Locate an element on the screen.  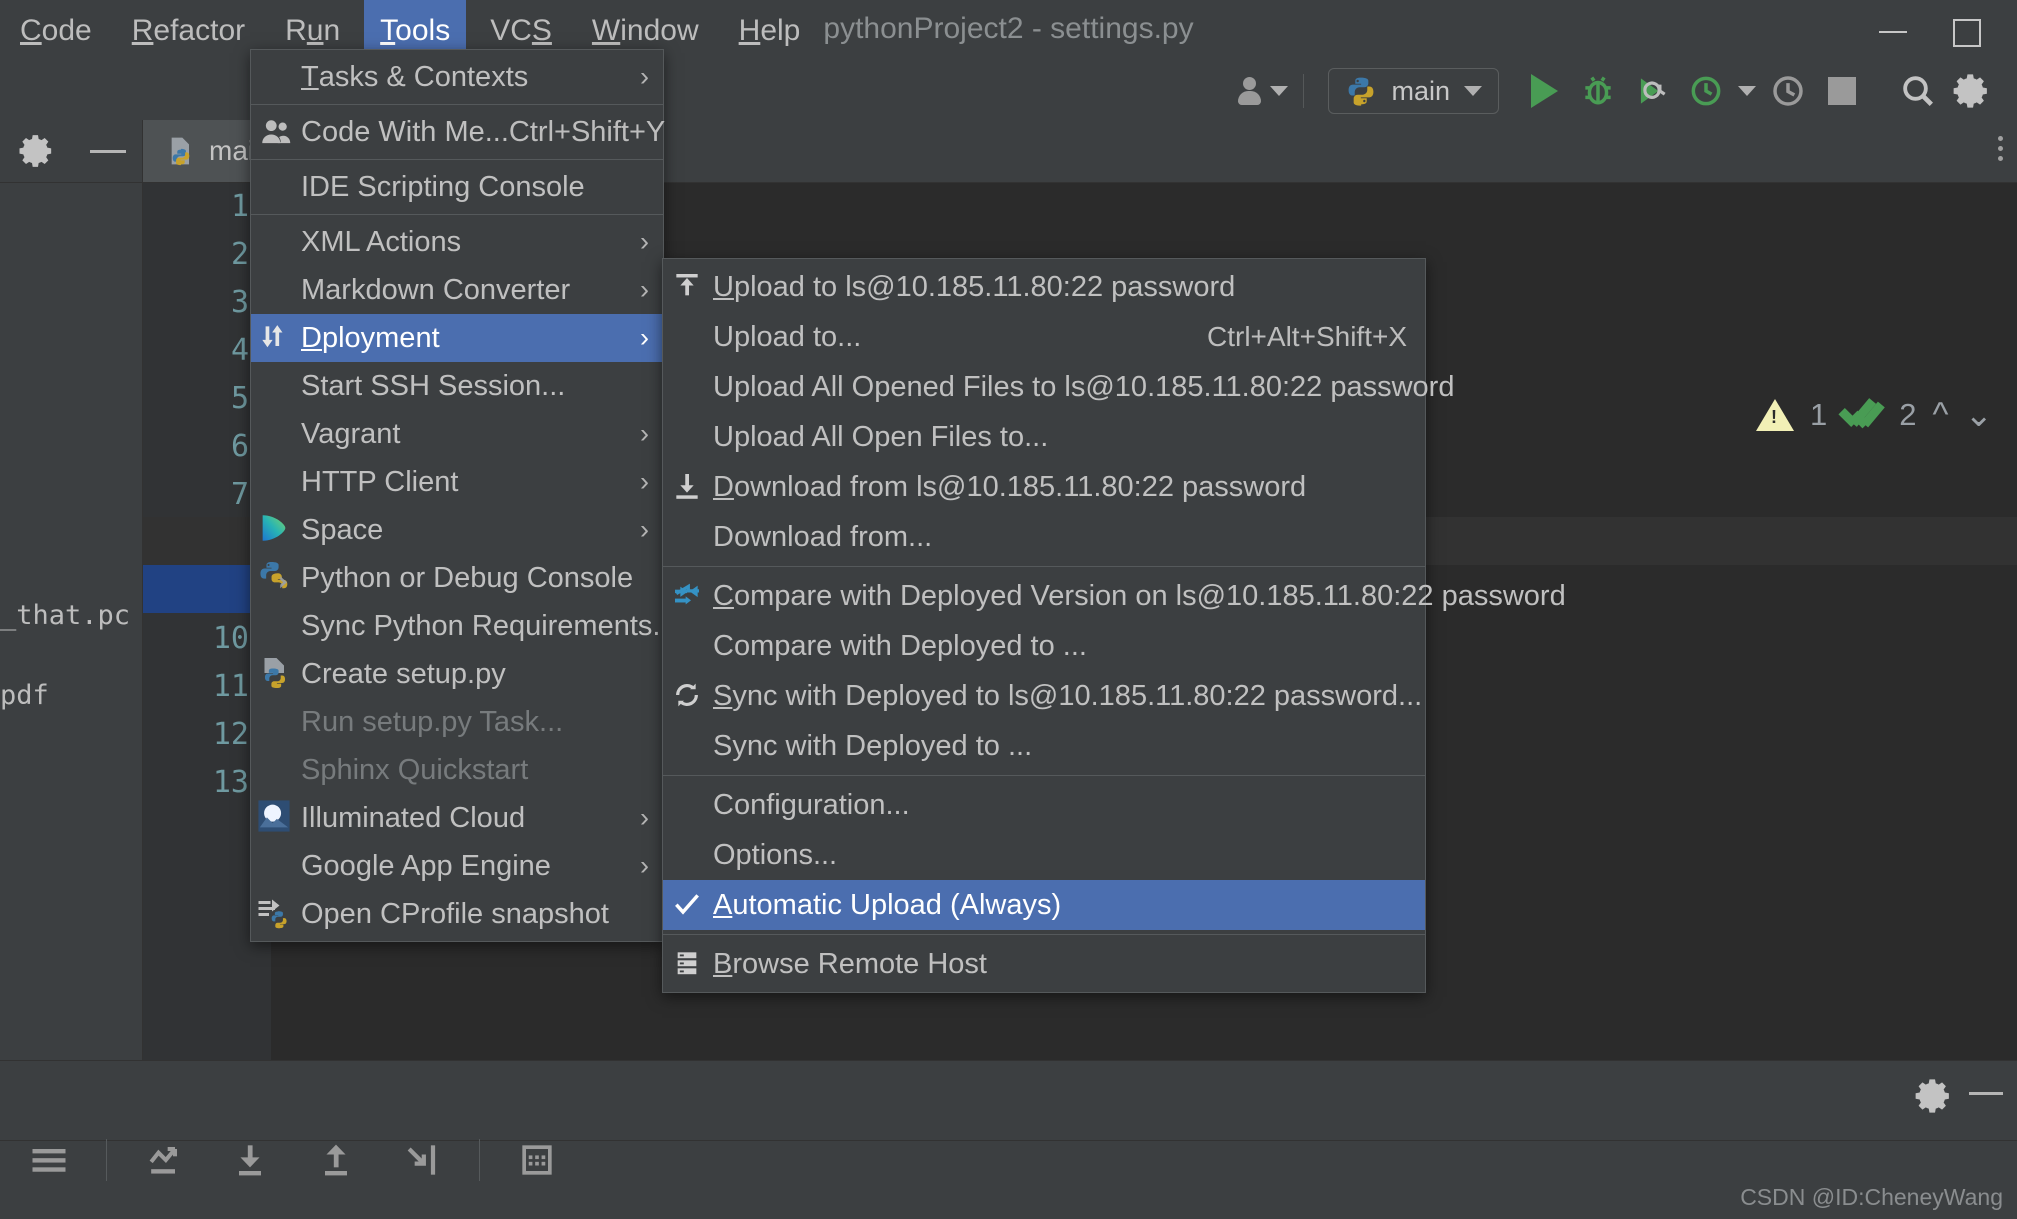
person-icon is located at coordinates (1249, 91).